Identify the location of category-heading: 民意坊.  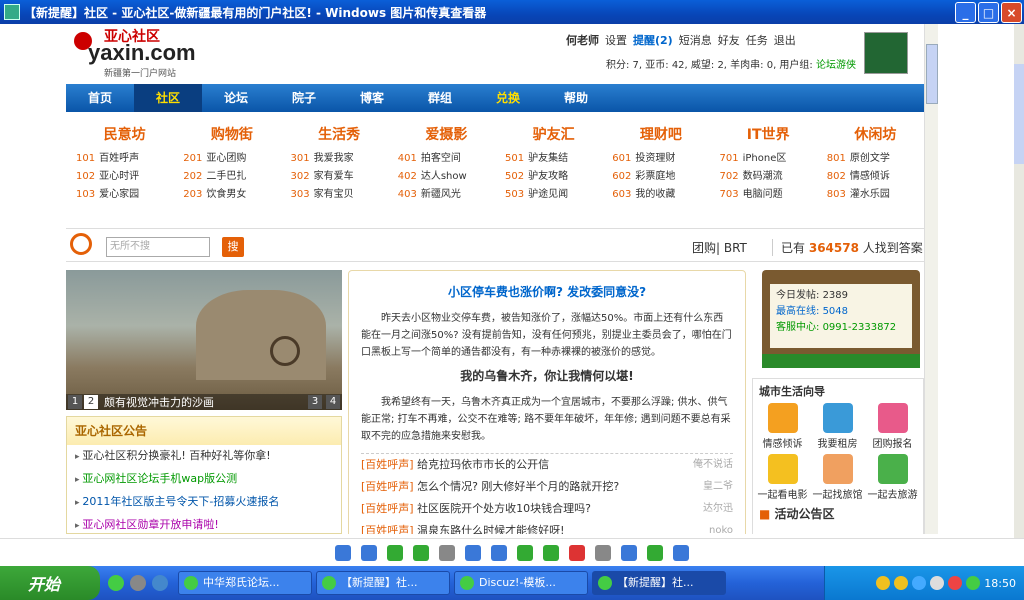
(124, 135).